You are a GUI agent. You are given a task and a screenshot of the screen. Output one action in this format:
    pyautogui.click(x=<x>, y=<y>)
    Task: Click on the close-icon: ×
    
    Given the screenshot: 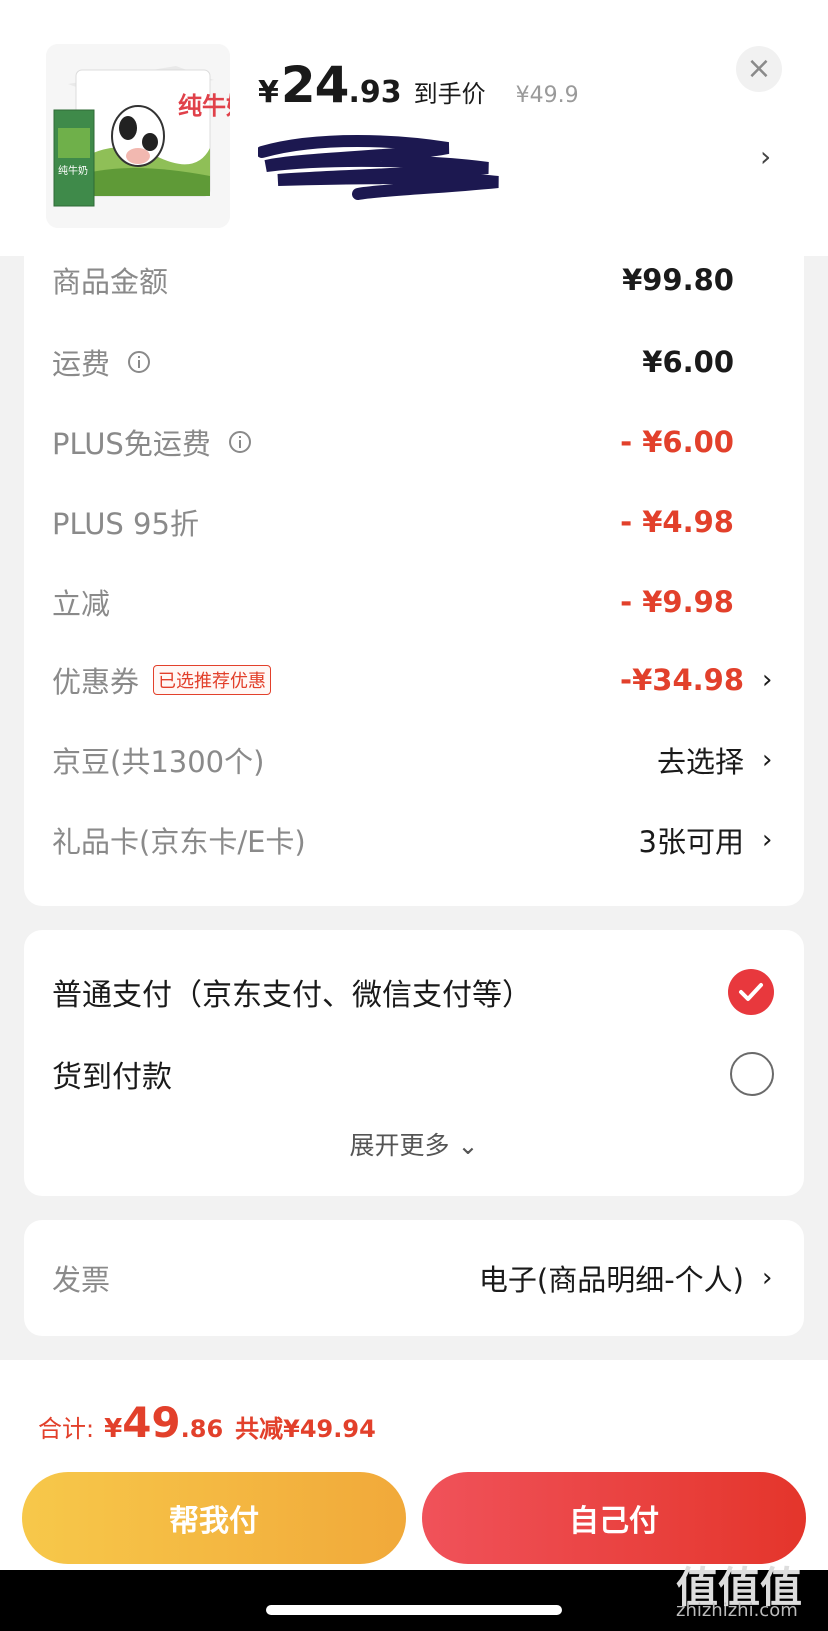 What is the action you would take?
    pyautogui.click(x=759, y=68)
    